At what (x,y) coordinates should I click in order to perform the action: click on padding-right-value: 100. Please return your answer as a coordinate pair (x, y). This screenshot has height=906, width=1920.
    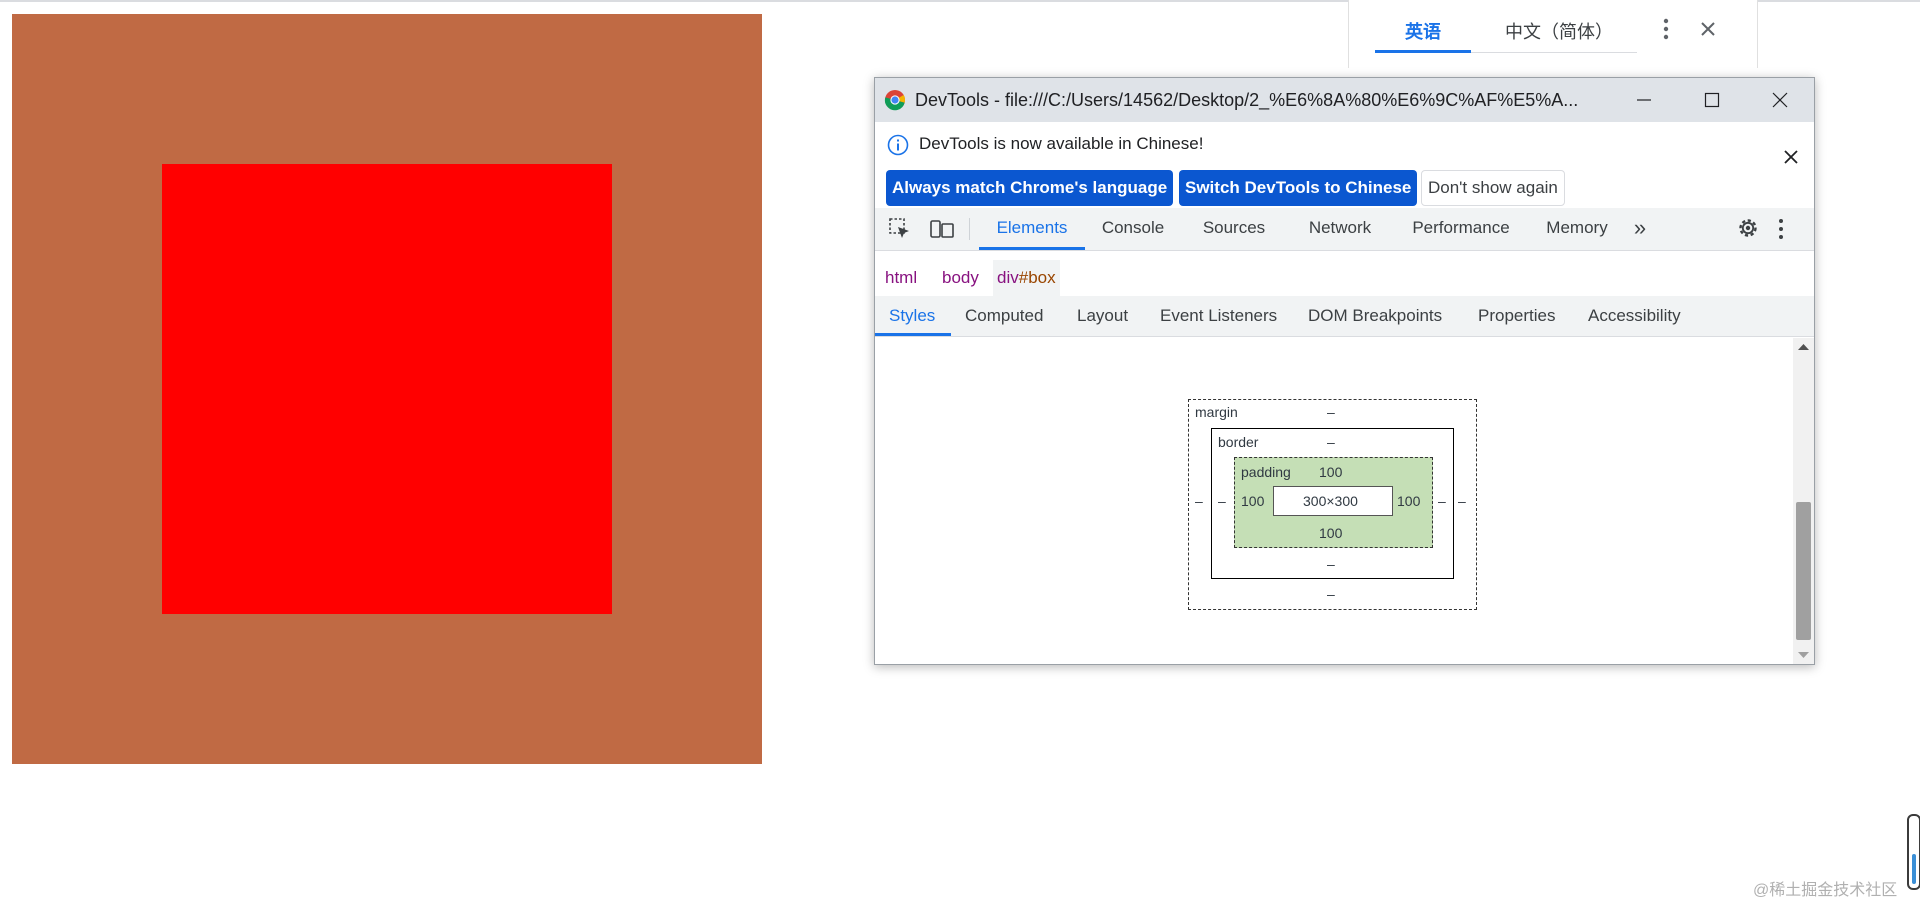
    Looking at the image, I should click on (1408, 501).